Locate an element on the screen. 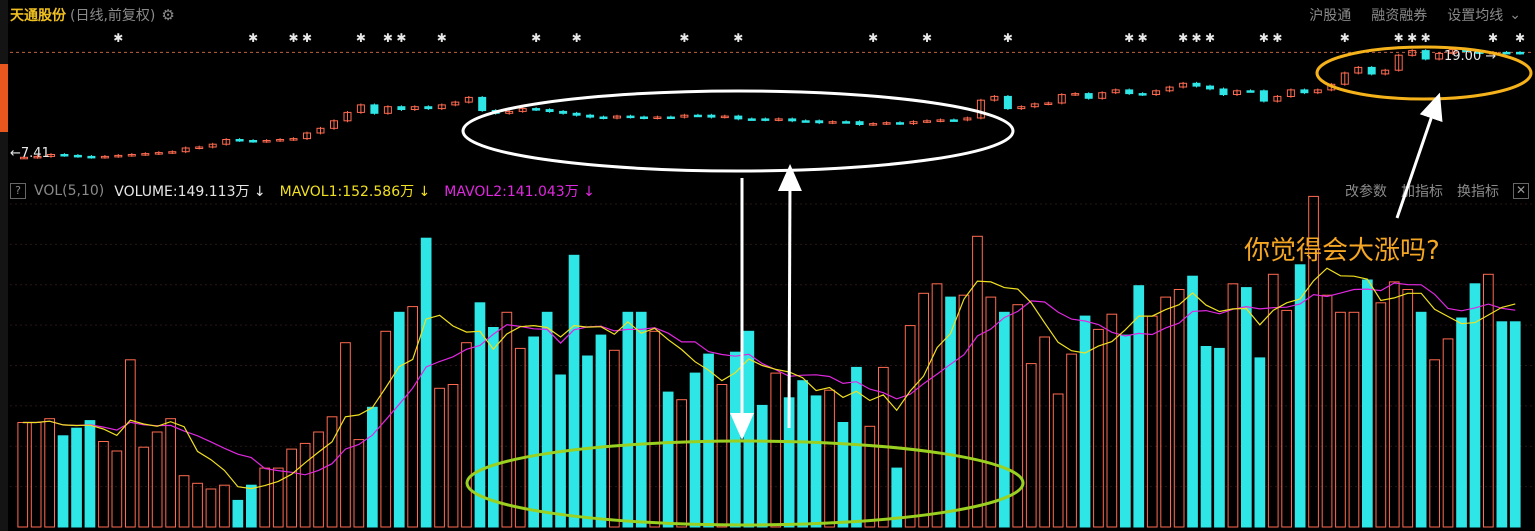  annotation-question: 你觉得会大涨吗? is located at coordinates (1342, 251).